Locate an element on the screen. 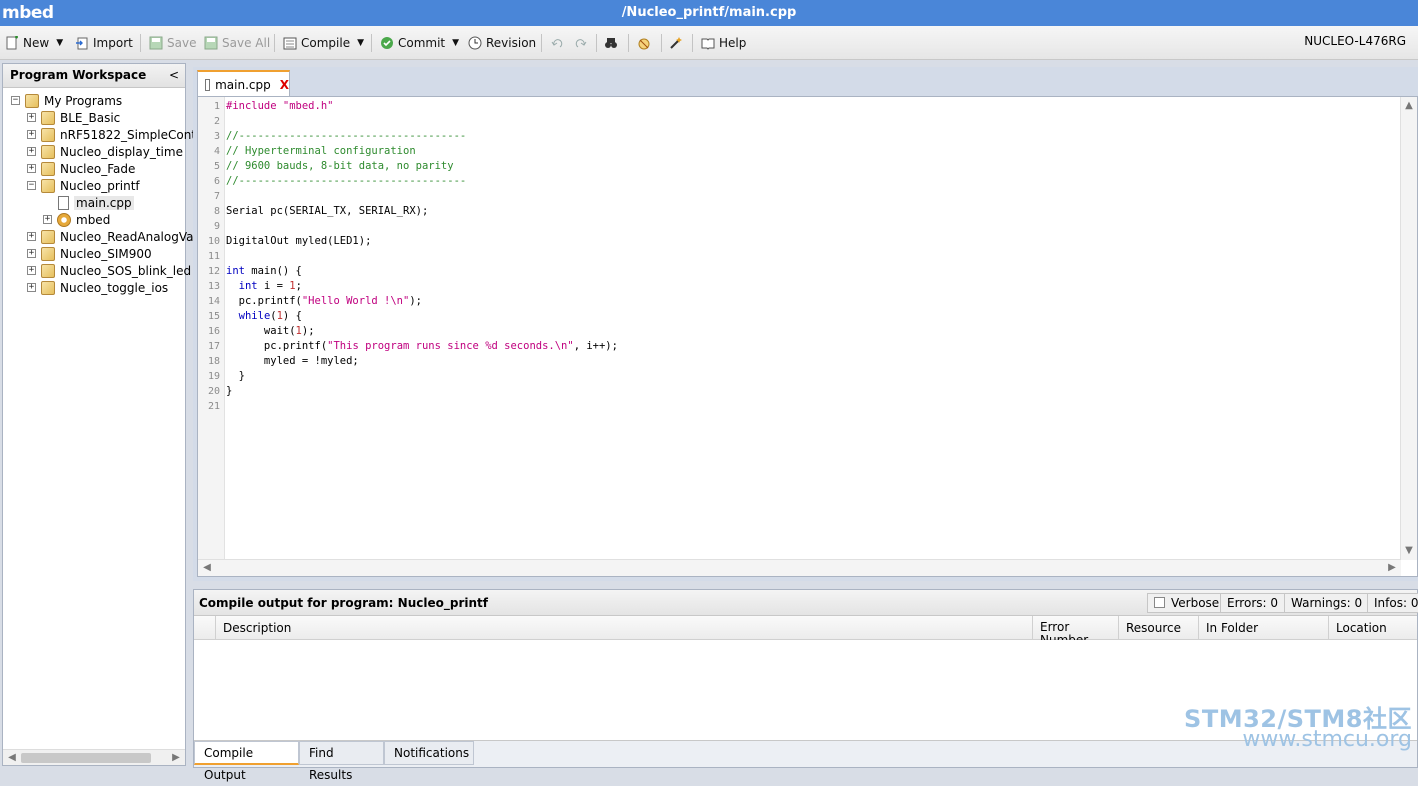 This screenshot has height=786, width=1418. code-line: //------------------------------------ is located at coordinates (346, 181).